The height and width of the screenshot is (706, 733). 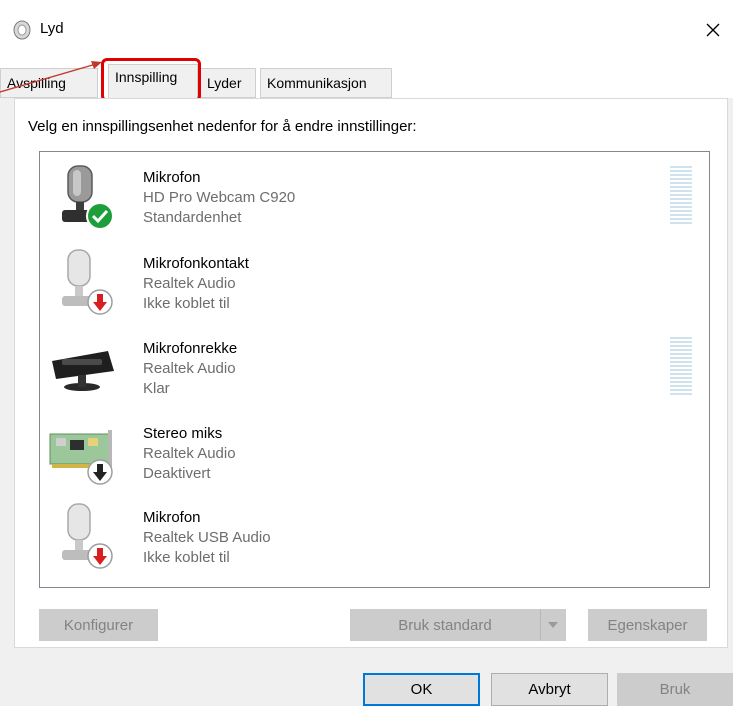 What do you see at coordinates (22, 30) in the screenshot?
I see `speaker-app-icon` at bounding box center [22, 30].